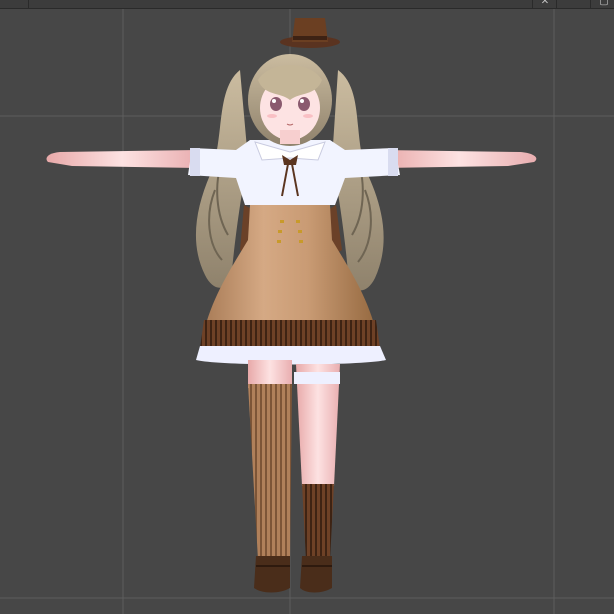  Describe the element at coordinates (276, 104) in the screenshot. I see `eye-left` at that location.